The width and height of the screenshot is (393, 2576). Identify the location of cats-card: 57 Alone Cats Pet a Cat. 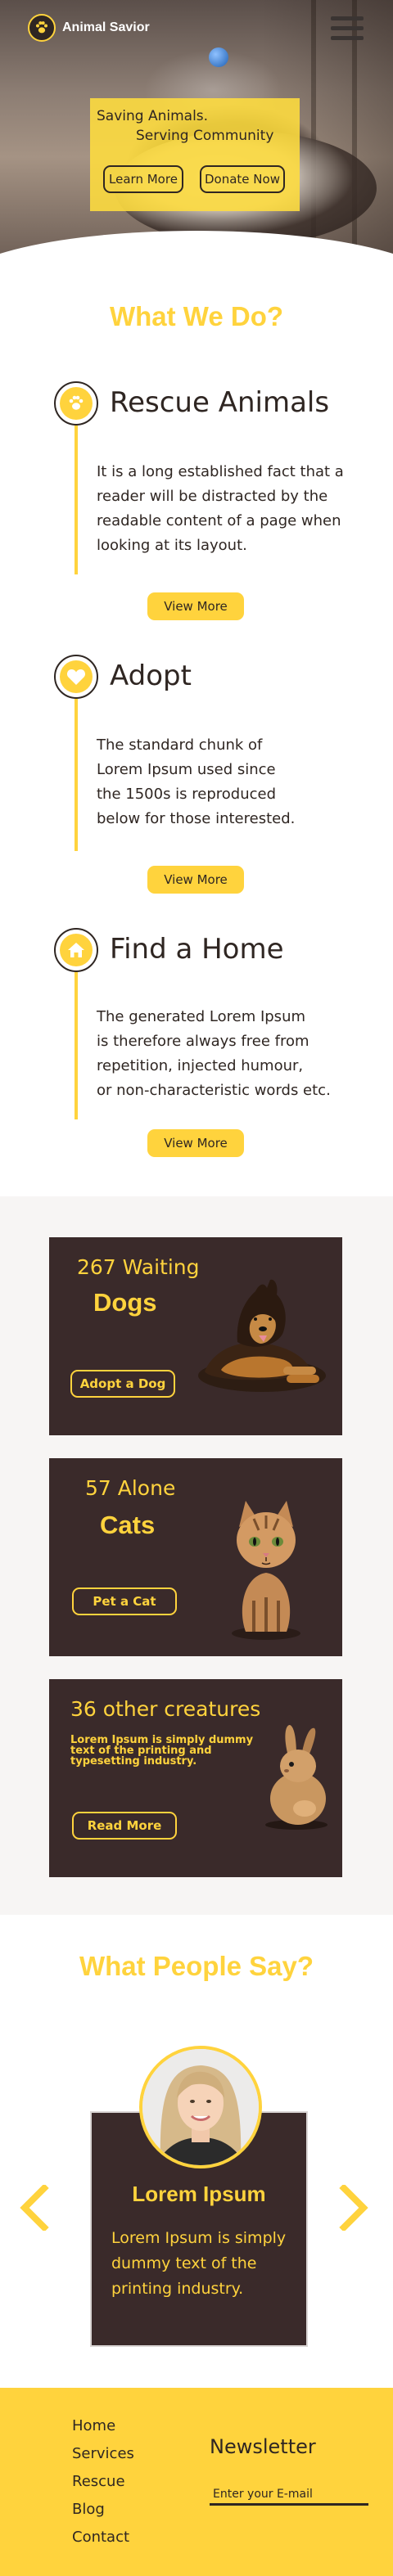
(195, 1557).